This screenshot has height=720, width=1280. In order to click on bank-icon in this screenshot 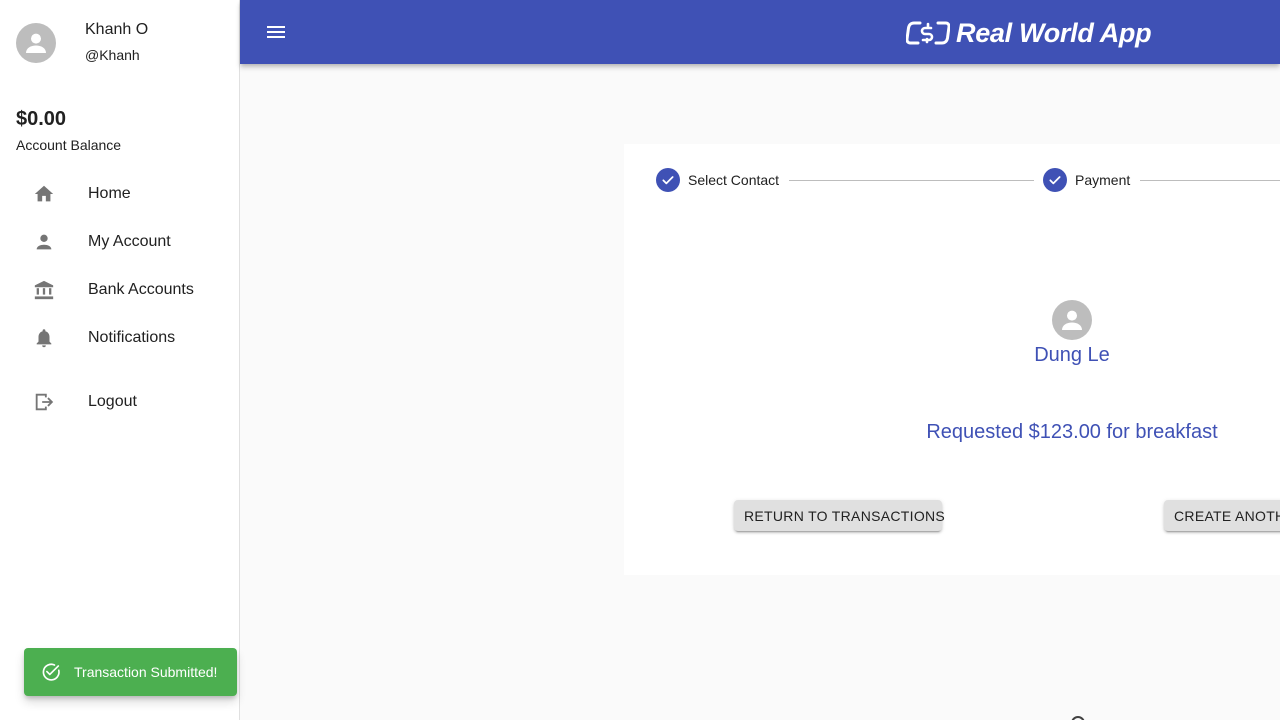, I will do `click(44, 290)`.